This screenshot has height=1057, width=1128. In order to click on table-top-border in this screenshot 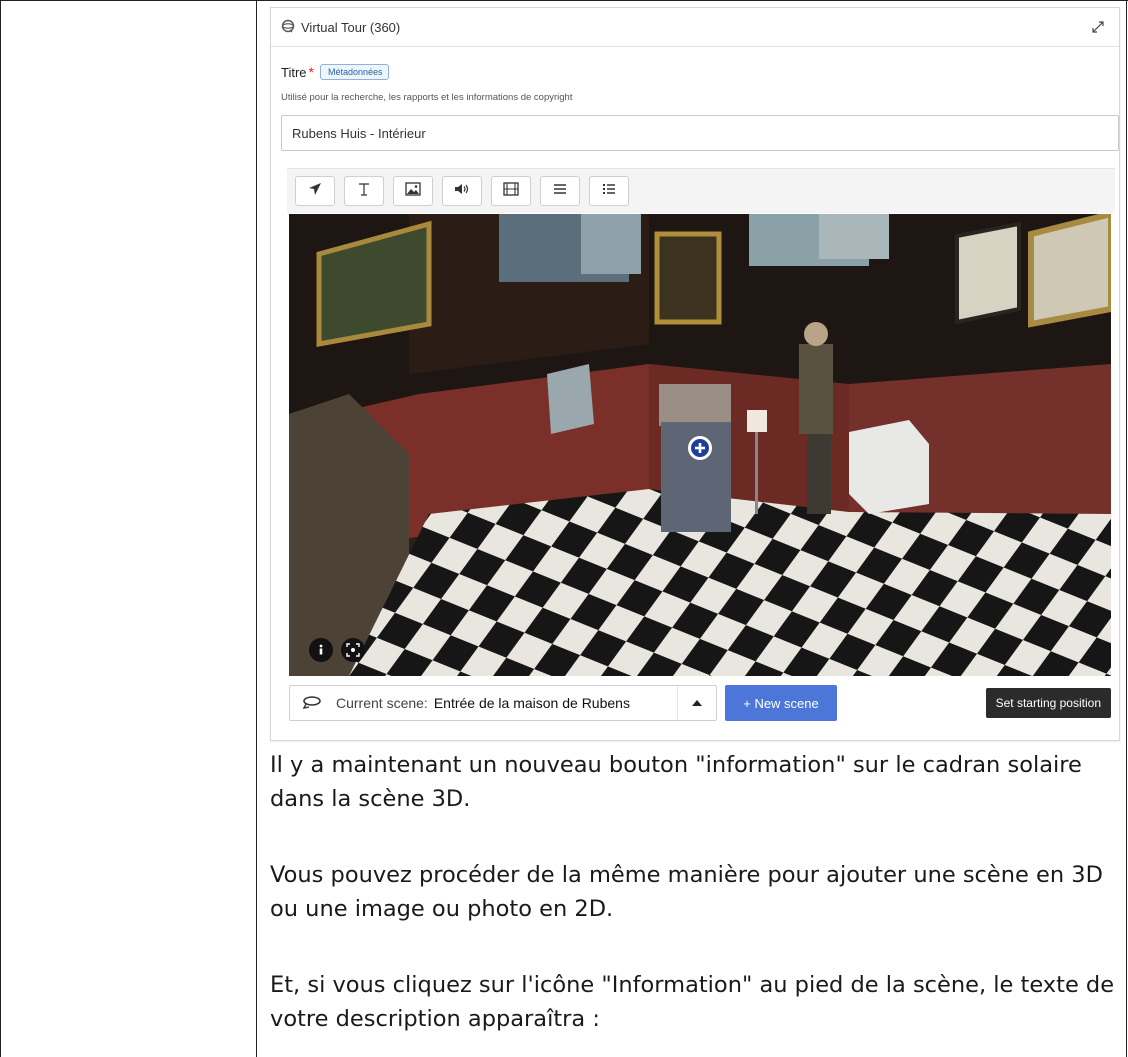, I will do `click(564, 0)`.